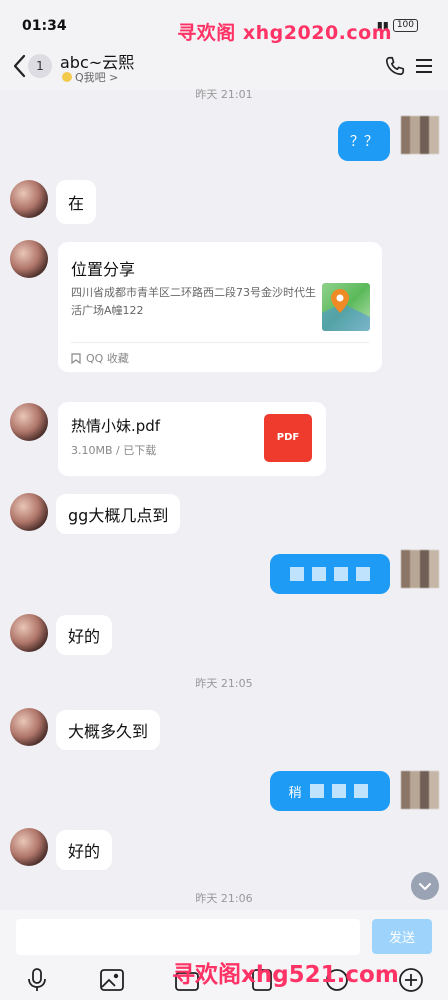  What do you see at coordinates (295, 793) in the screenshot?
I see `message-prefix: 稍` at bounding box center [295, 793].